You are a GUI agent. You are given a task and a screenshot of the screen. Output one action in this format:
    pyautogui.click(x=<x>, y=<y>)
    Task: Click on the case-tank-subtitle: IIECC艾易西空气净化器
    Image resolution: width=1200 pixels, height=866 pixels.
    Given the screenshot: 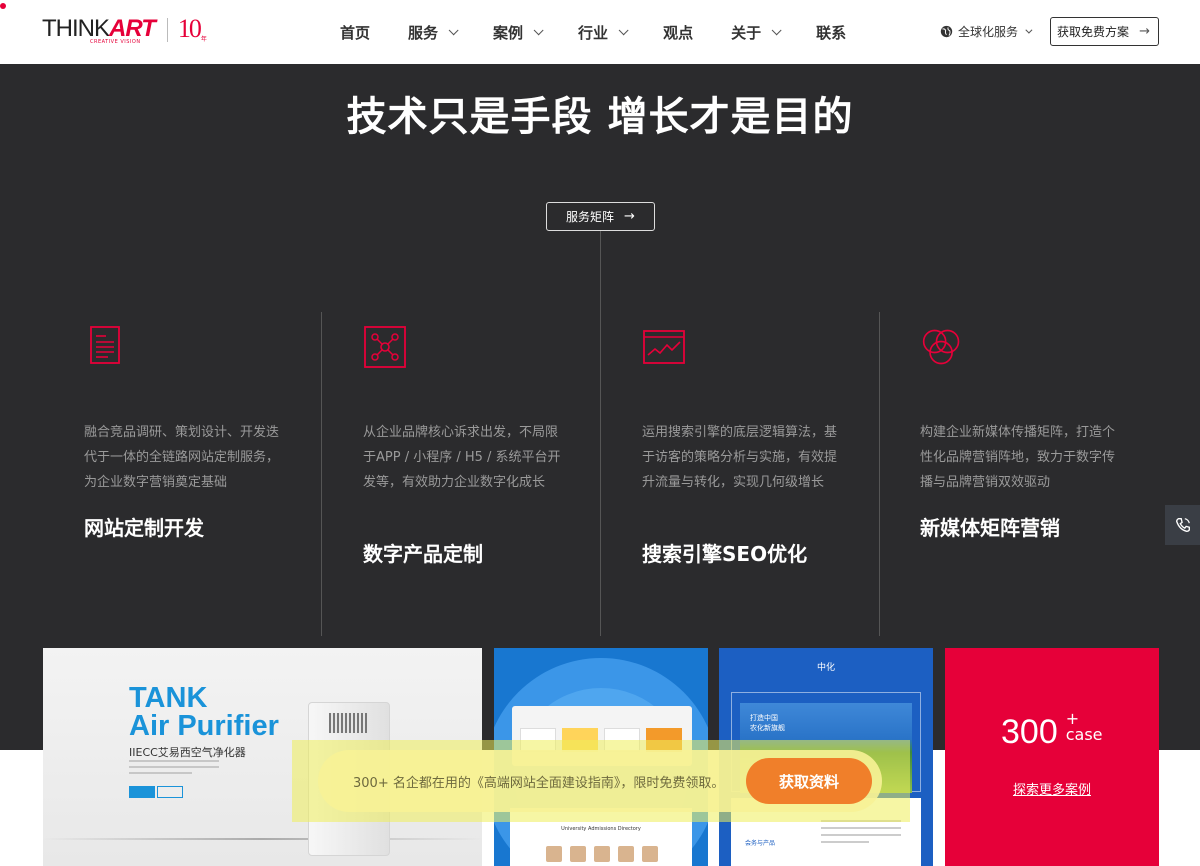 What is the action you would take?
    pyautogui.click(x=187, y=752)
    